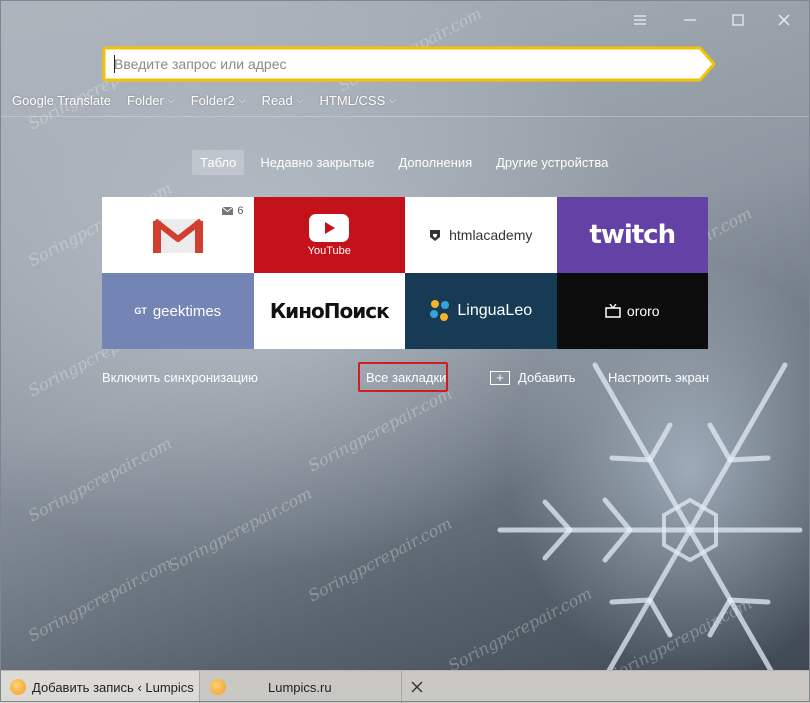 This screenshot has height=703, width=810. Describe the element at coordinates (552, 162) in the screenshot. I see `tab-other-devices: Другие устройства` at that location.